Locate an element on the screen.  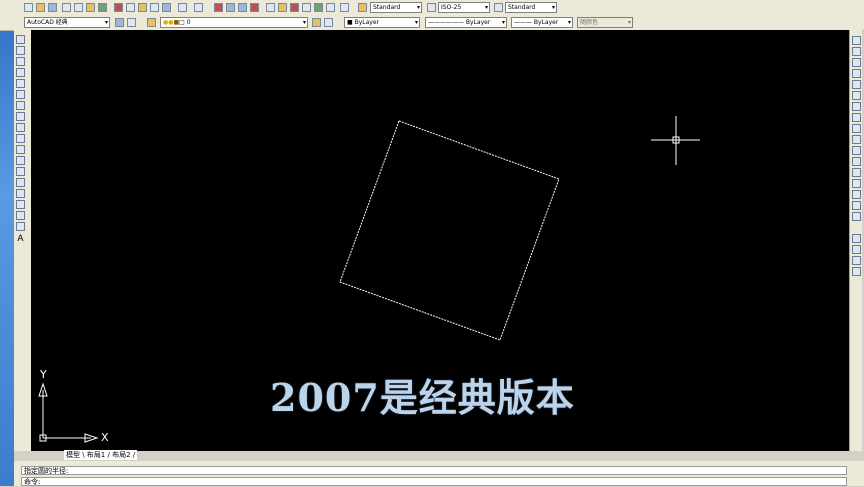
polygon-icon is located at coordinates (20, 72).